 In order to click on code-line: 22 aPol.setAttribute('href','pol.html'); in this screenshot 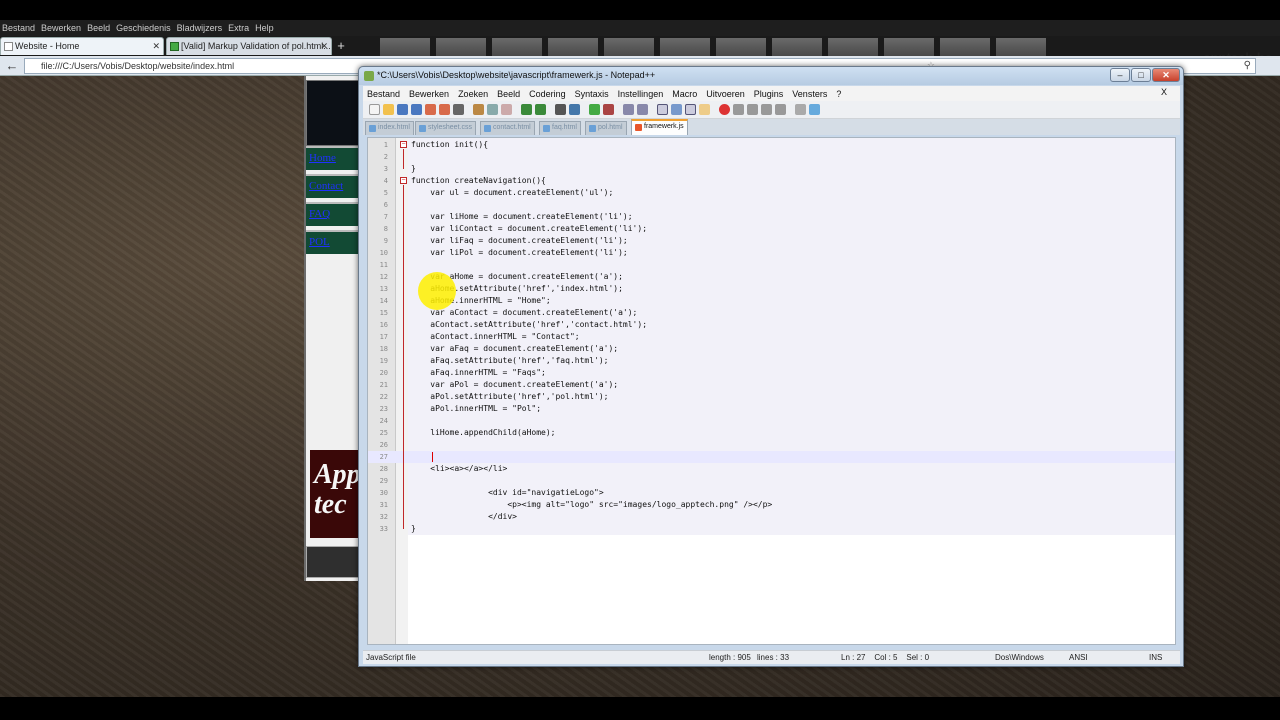, I will do `click(771, 397)`.